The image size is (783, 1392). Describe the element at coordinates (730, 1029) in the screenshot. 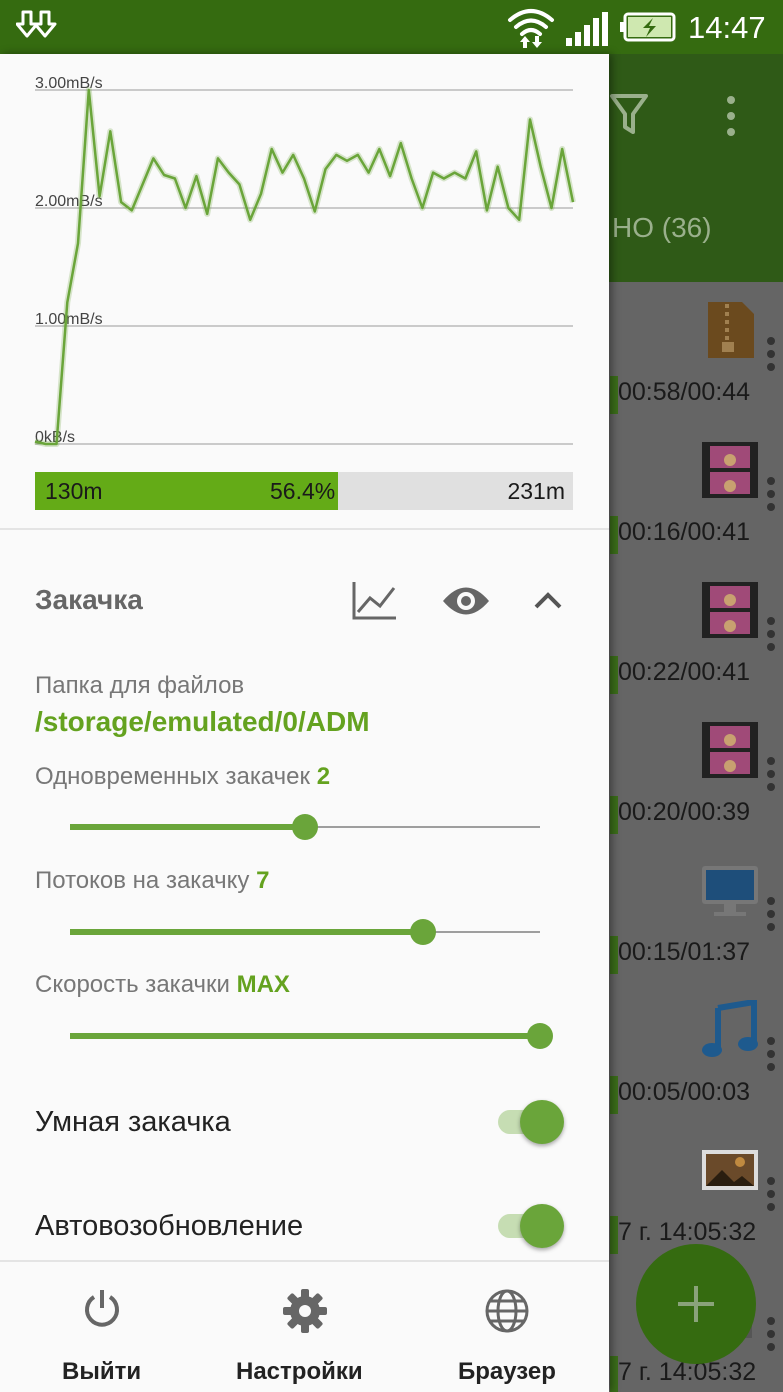

I see `music-file-icon` at that location.